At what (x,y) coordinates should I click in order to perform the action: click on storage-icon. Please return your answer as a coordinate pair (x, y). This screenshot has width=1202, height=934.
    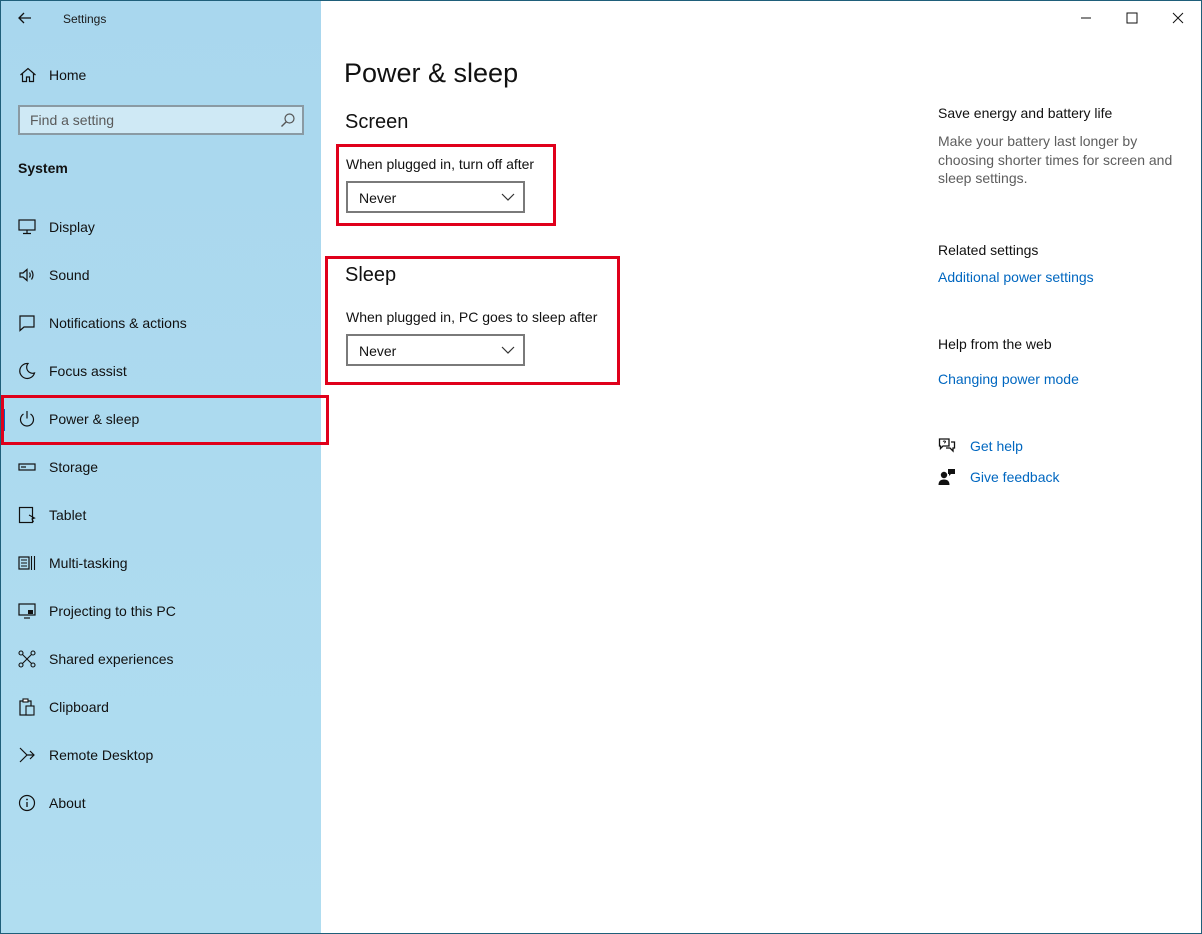
    Looking at the image, I should click on (27, 467).